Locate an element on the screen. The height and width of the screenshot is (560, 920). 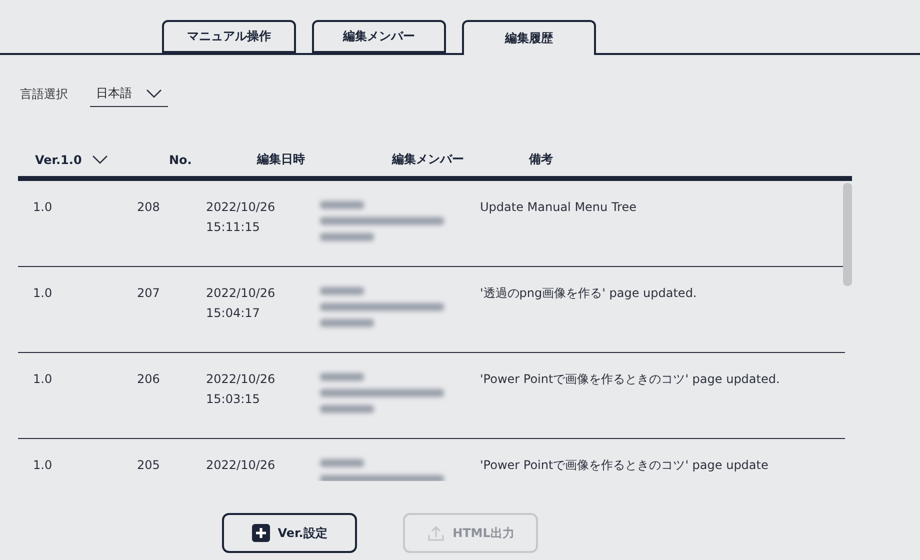
sort-button is located at coordinates (100, 159).